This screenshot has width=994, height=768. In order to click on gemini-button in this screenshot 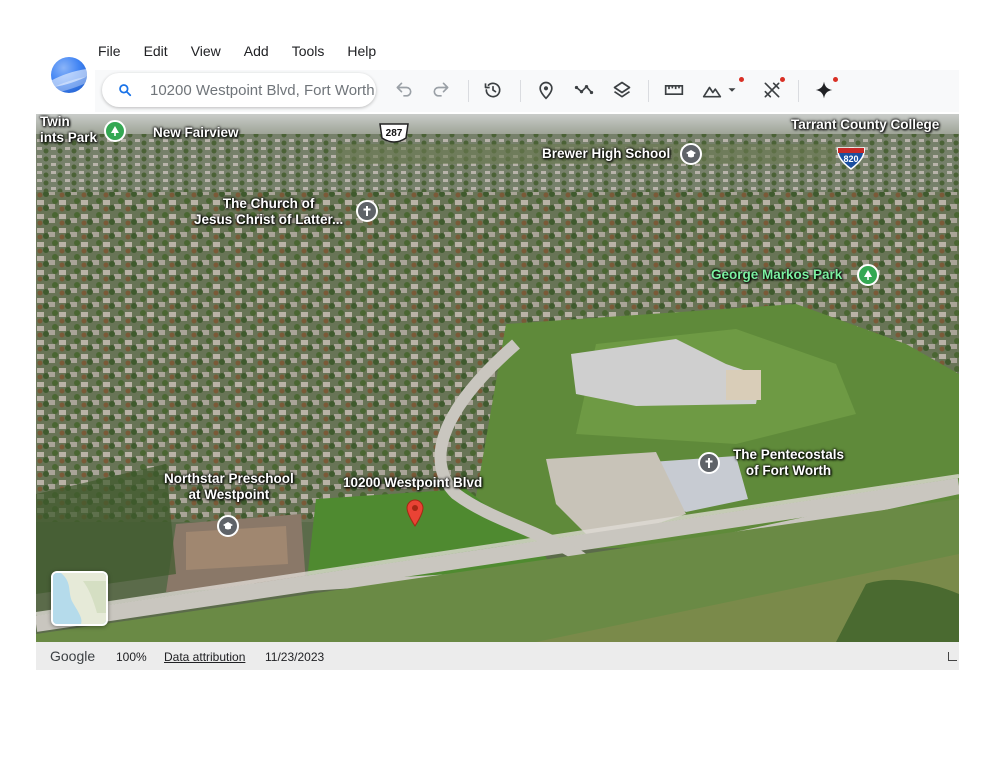, I will do `click(824, 90)`.